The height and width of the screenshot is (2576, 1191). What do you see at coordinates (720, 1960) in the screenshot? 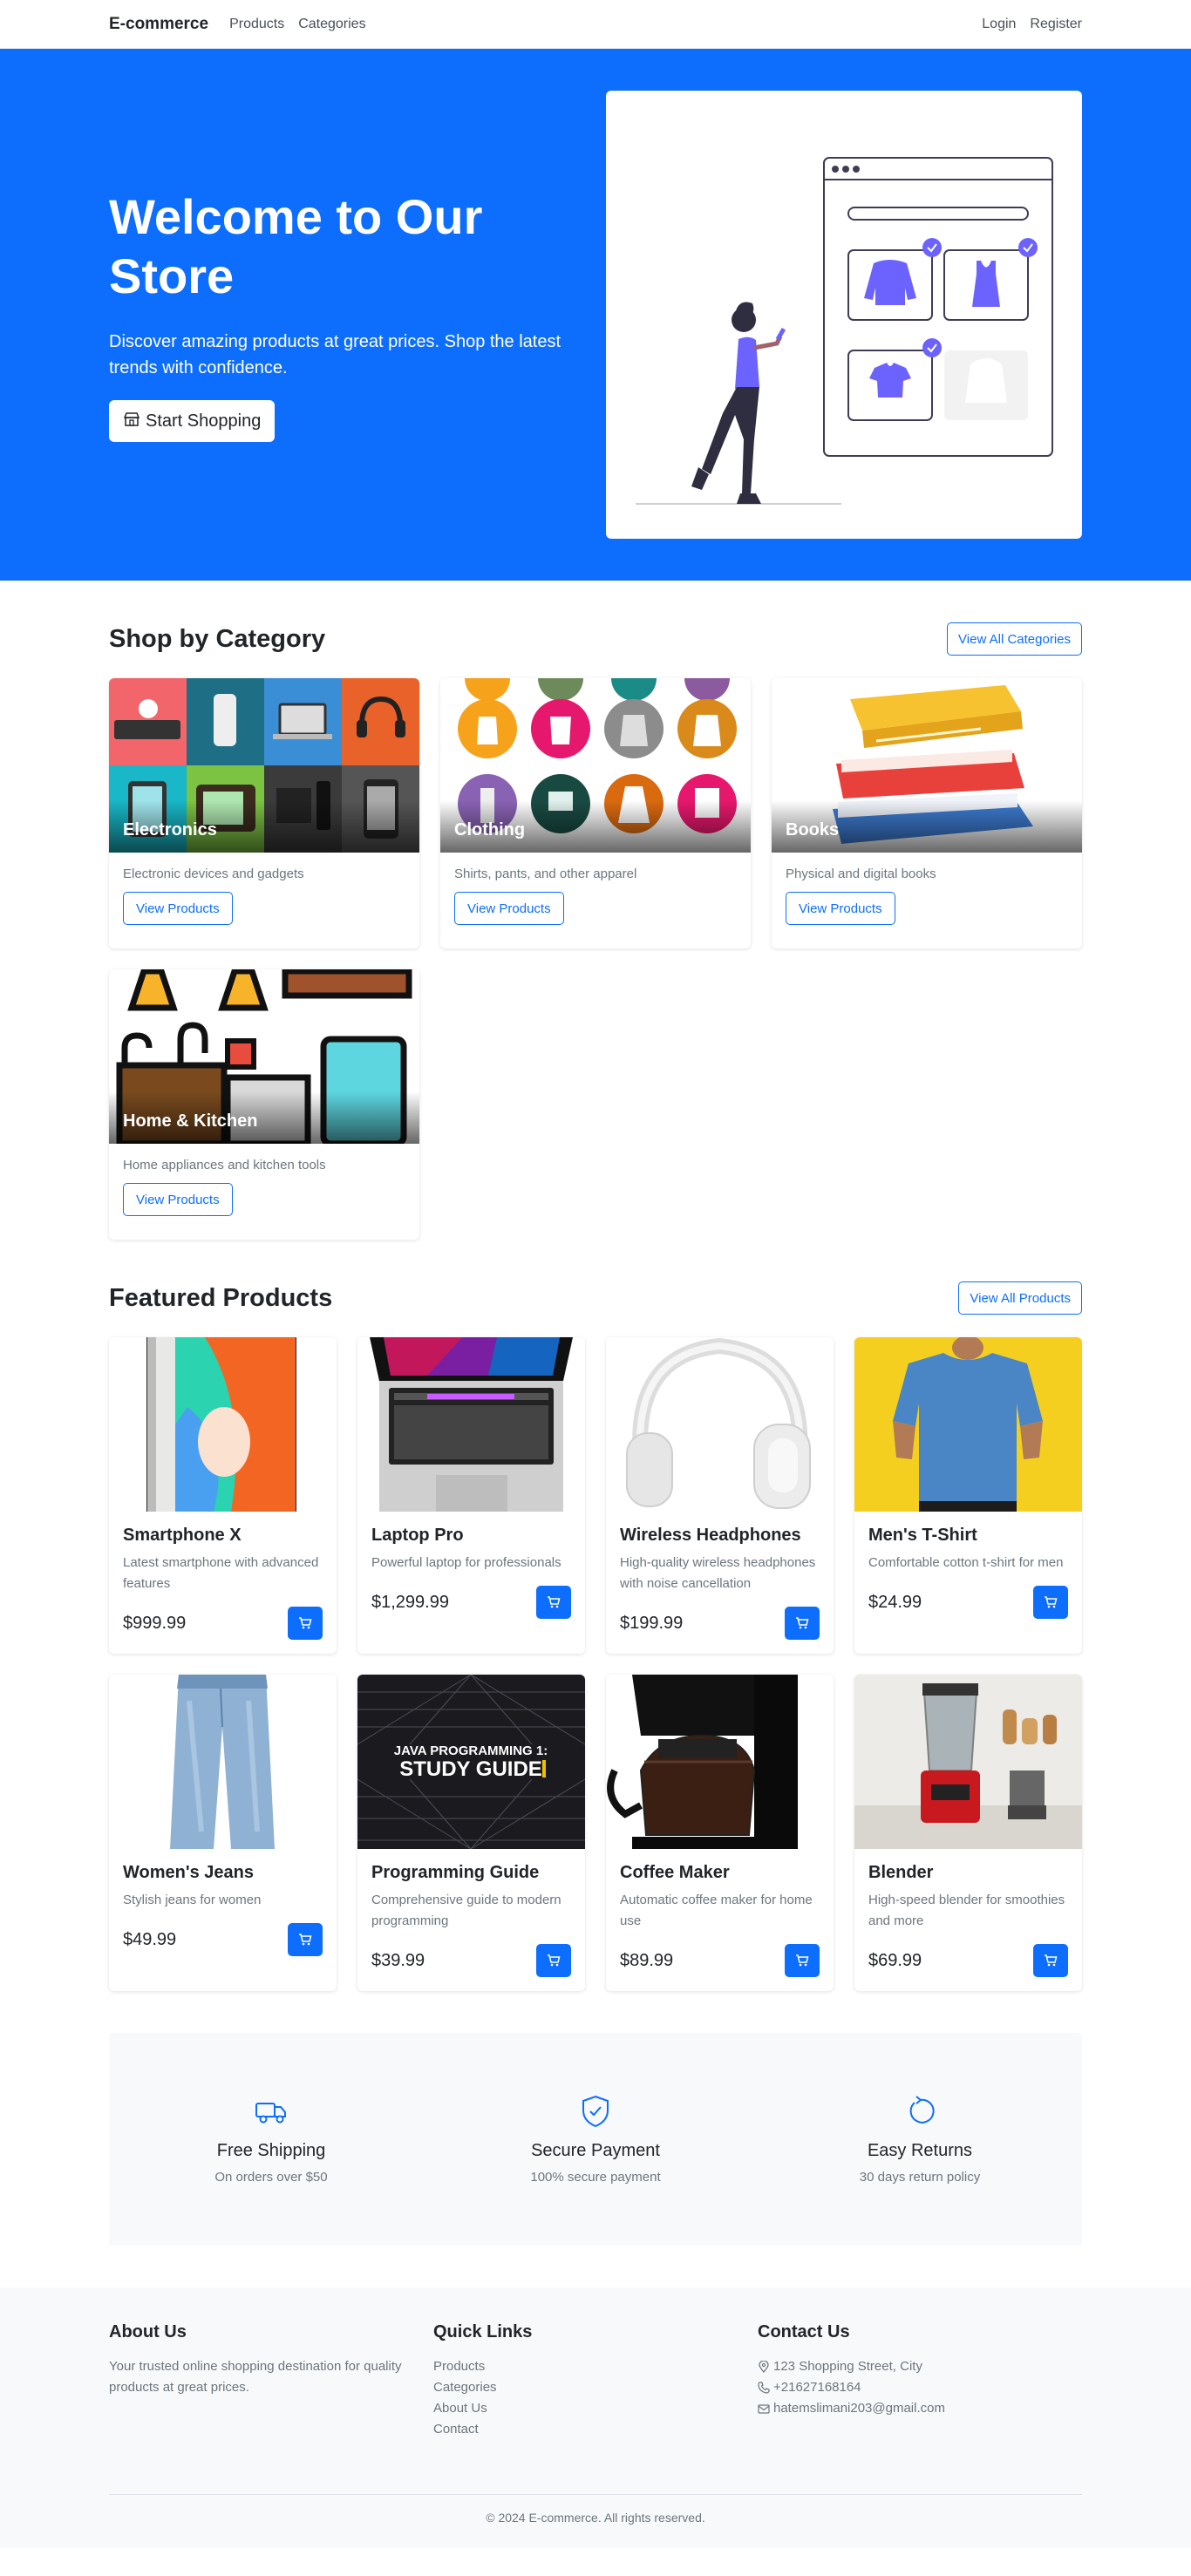
I see `product-footer: $89.99` at bounding box center [720, 1960].